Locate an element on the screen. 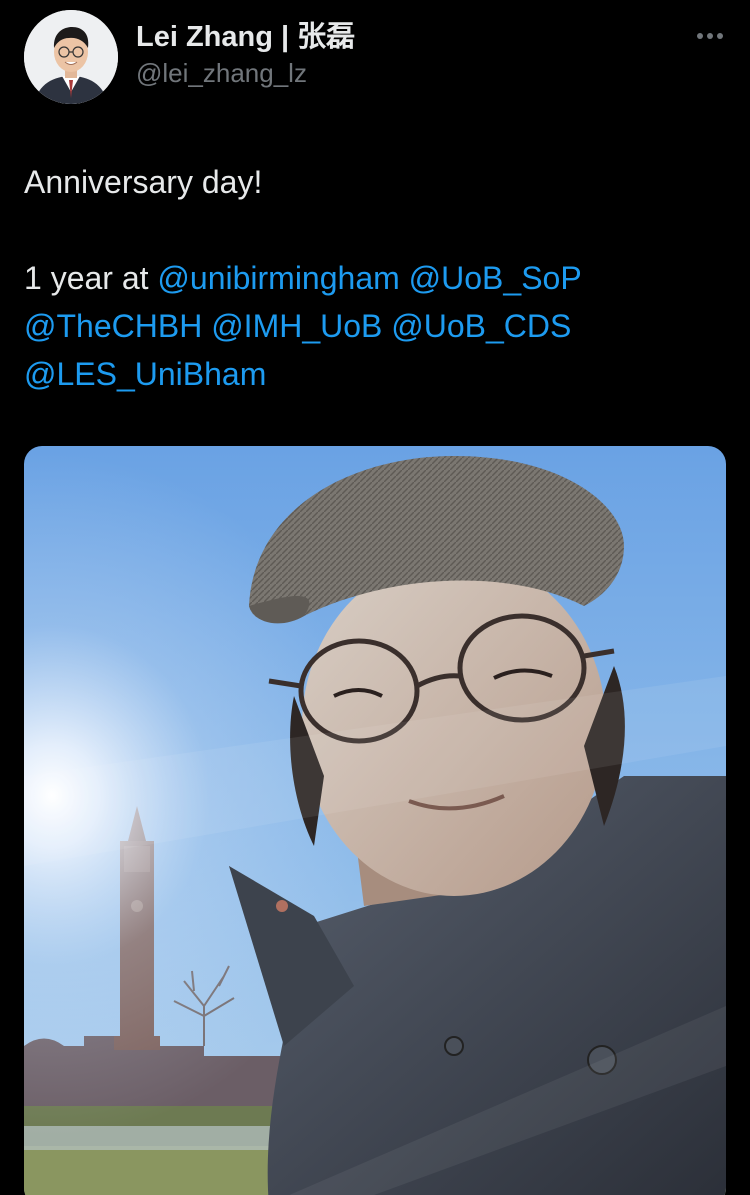  mention-link: @unibirmingham is located at coordinates (278, 278).